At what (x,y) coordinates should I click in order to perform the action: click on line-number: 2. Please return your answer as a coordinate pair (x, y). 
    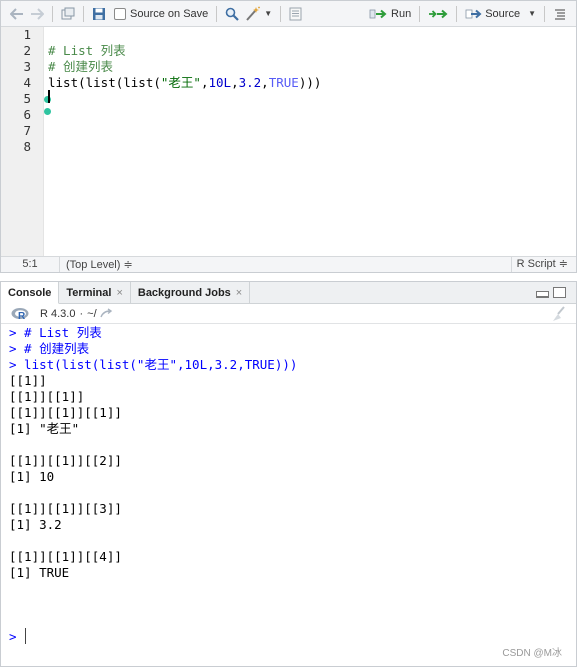
    Looking at the image, I should click on (27, 50).